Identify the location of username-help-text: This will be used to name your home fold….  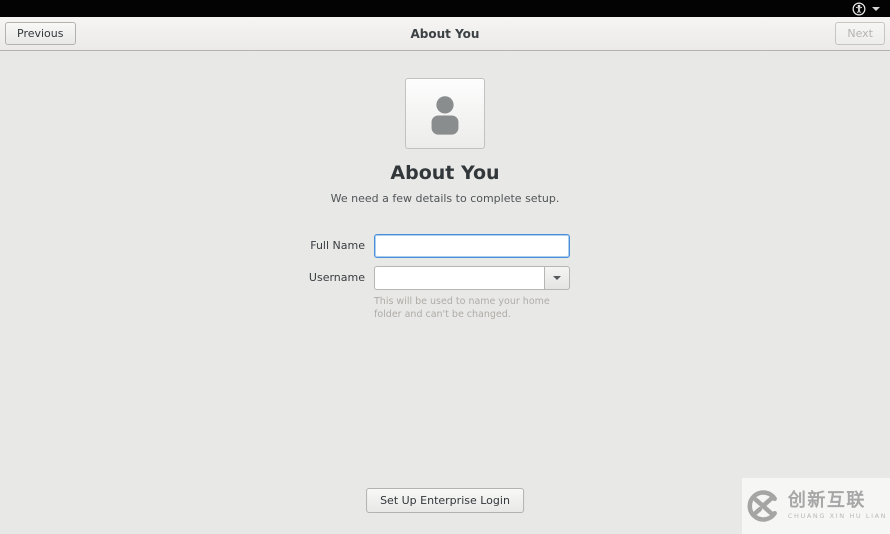
(462, 308).